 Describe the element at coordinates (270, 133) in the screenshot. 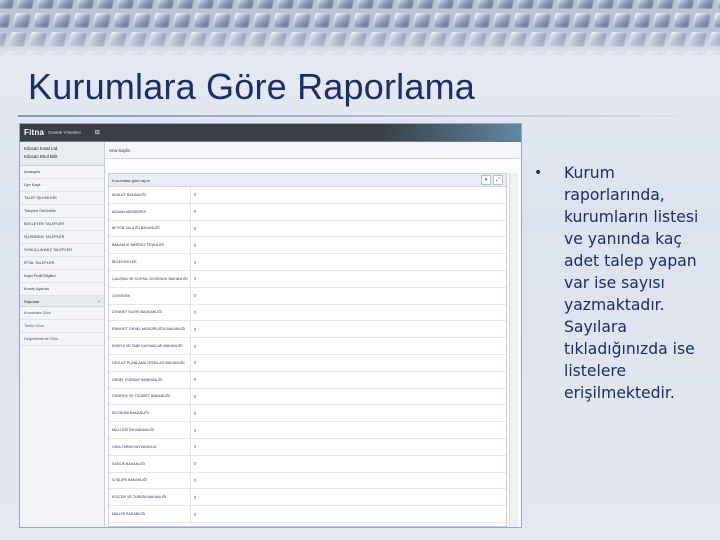

I see `app-header: Fitna Destek Yönetimi ⊟` at that location.